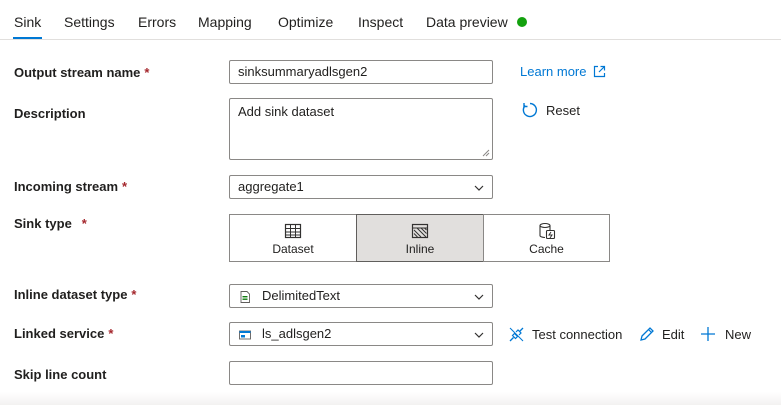 The image size is (781, 405). Describe the element at coordinates (420, 231) in the screenshot. I see `inline-dataset-icon` at that location.